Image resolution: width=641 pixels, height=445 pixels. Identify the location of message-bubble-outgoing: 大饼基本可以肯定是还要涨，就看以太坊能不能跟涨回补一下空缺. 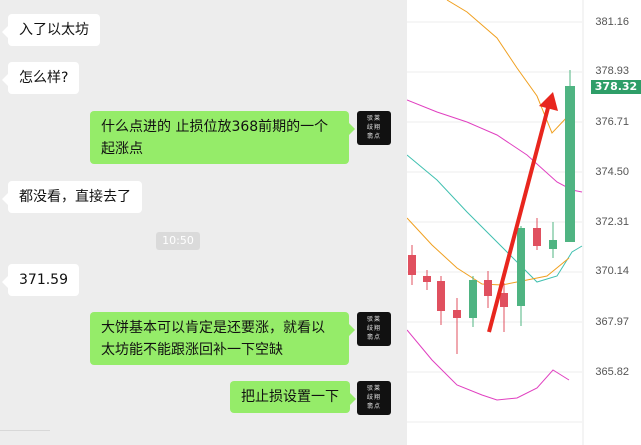
(222, 338).